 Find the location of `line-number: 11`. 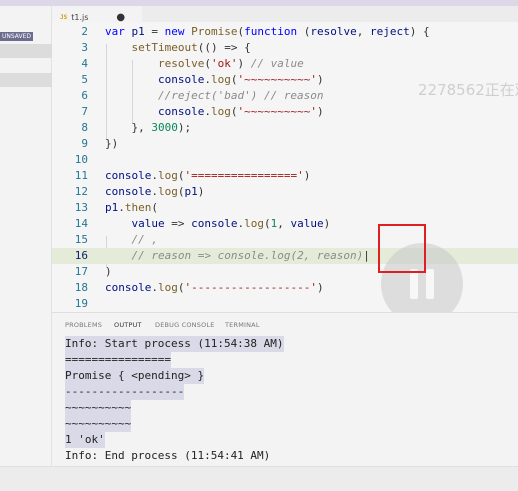

line-number: 11 is located at coordinates (81, 175).